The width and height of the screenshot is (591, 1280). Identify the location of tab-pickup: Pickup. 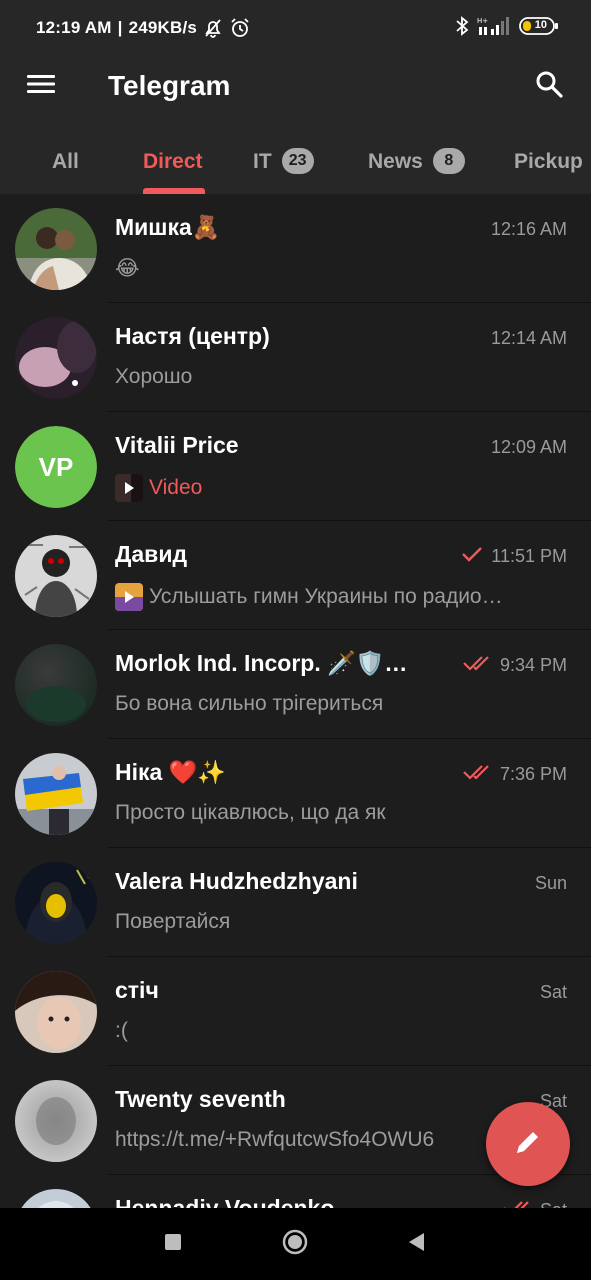
(548, 165).